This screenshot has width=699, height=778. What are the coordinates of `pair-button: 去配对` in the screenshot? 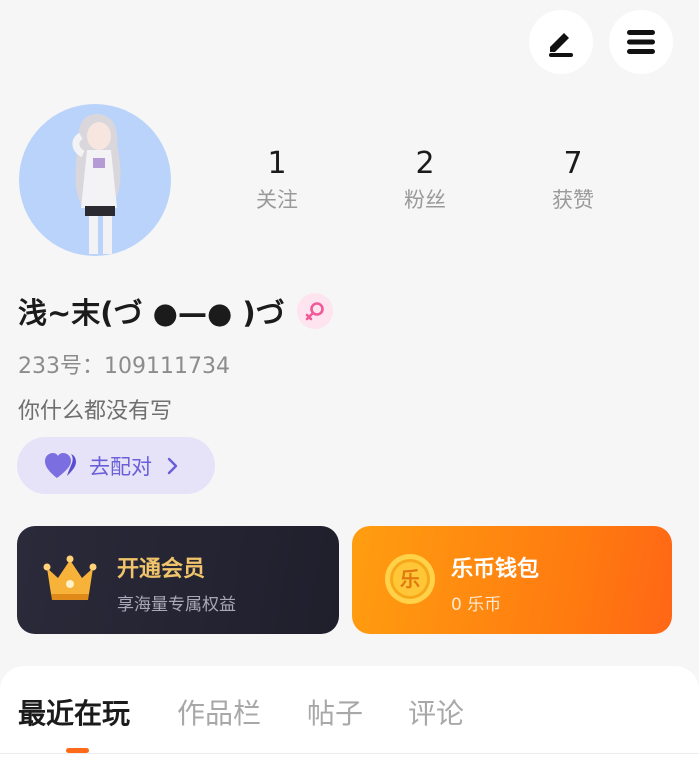 It's located at (116, 465).